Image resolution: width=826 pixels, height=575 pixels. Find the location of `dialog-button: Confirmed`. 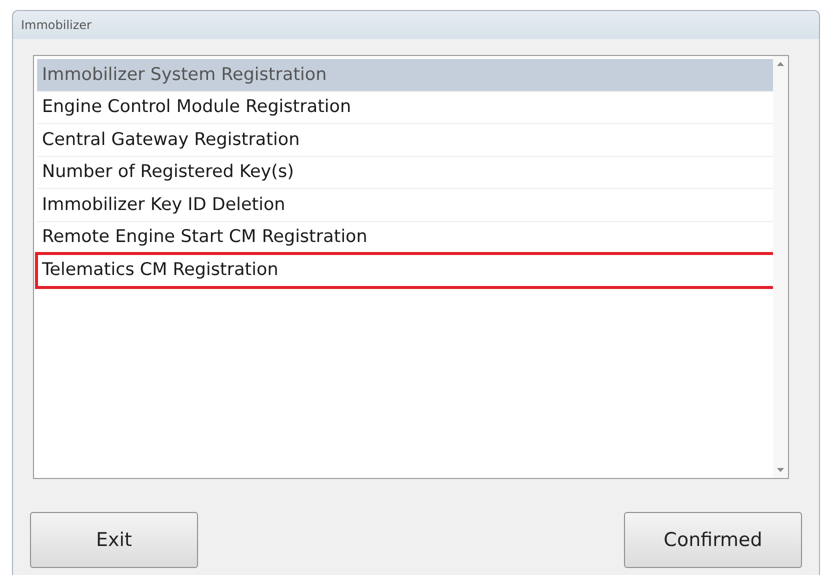

dialog-button: Confirmed is located at coordinates (713, 540).